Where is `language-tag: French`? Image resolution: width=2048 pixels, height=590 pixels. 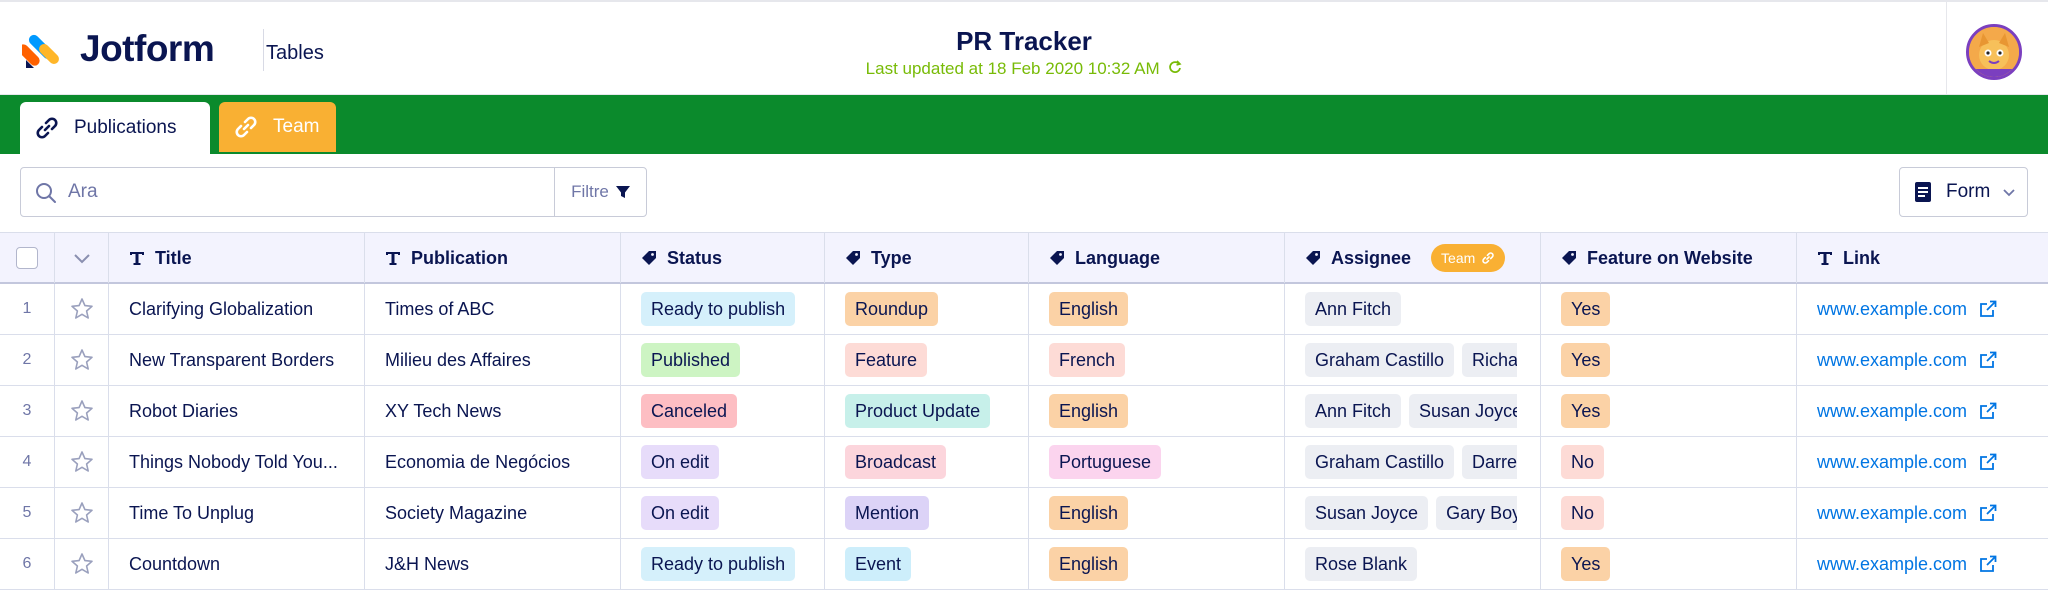
language-tag: French is located at coordinates (1087, 360).